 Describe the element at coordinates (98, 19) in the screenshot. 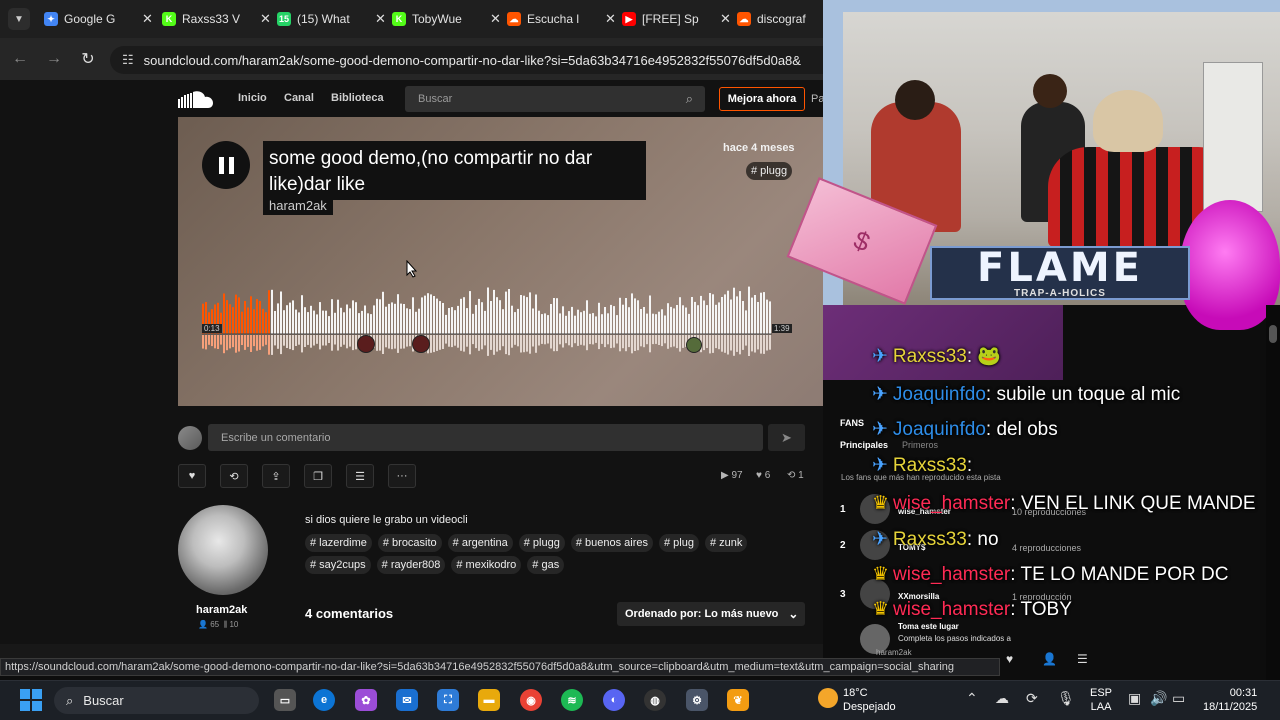

I see `browser-tab: ✦ Google G ✕` at that location.